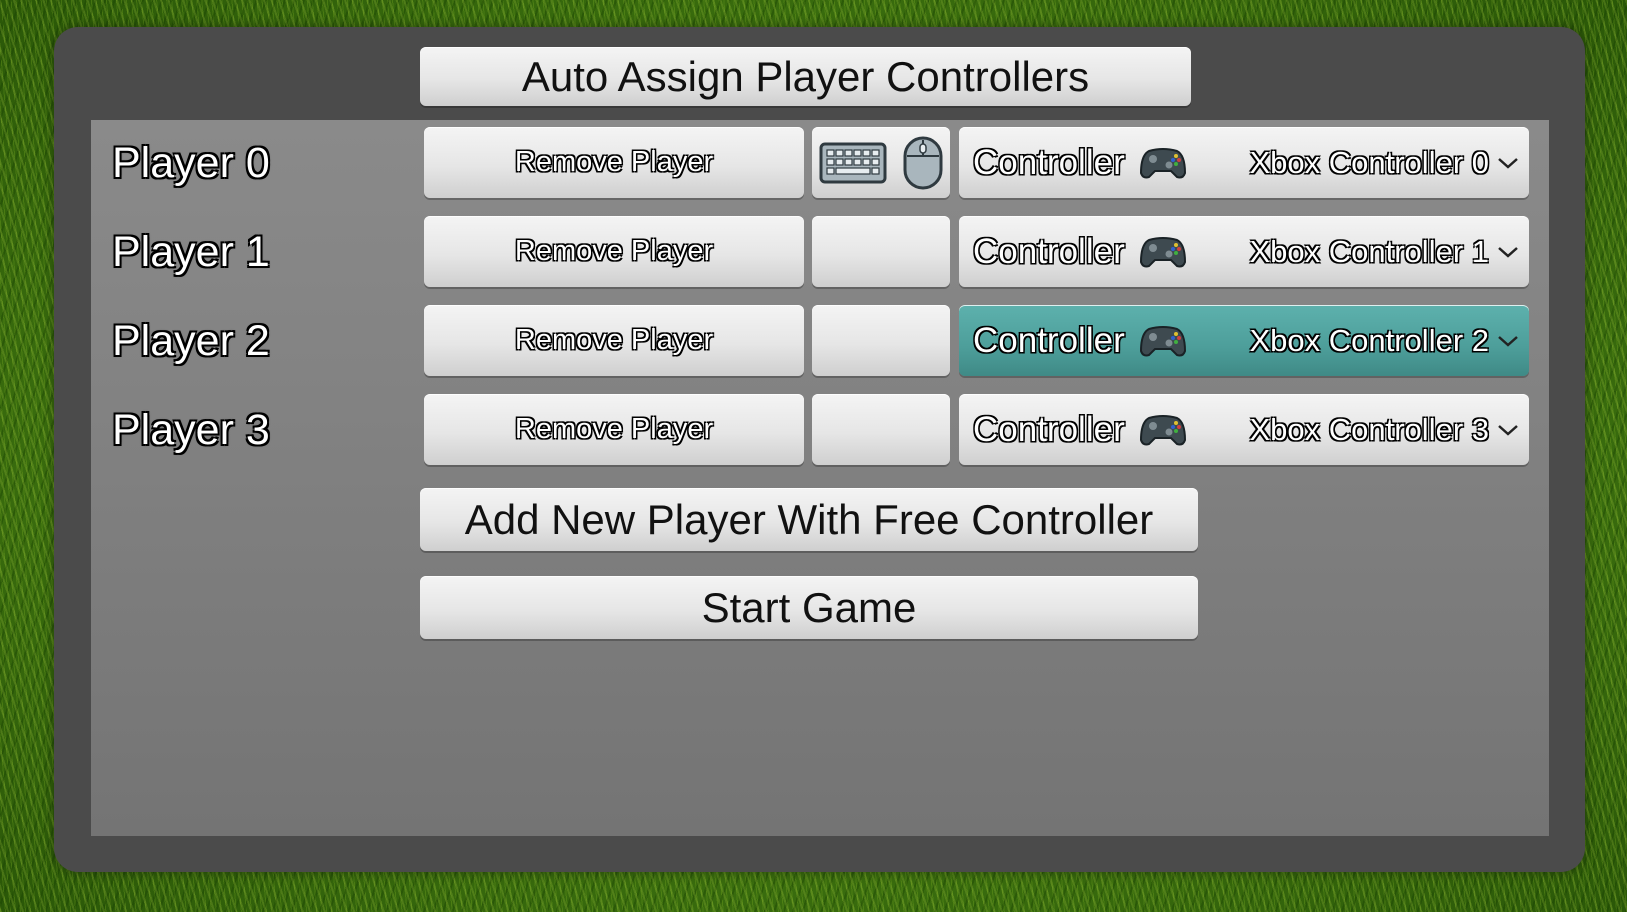 The height and width of the screenshot is (912, 1627). I want to click on add-new-player-button: Add New Player With Free Controller, so click(809, 519).